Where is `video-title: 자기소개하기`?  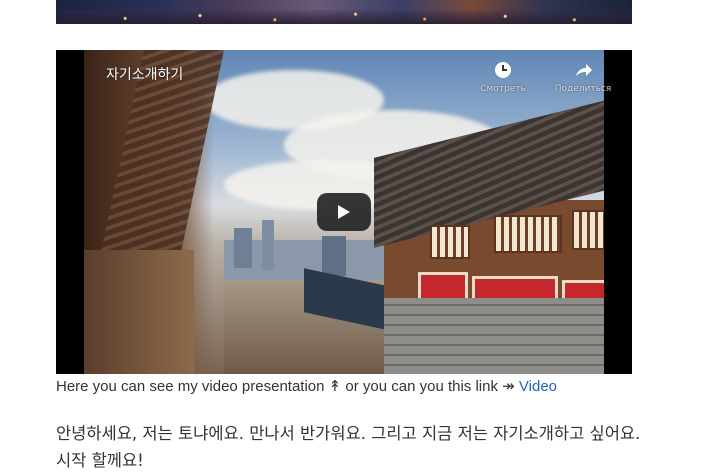 video-title: 자기소개하기 is located at coordinates (144, 74).